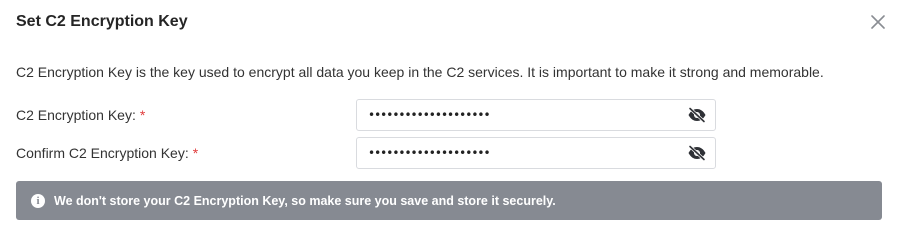  I want to click on encryption-key-field, so click(536, 115).